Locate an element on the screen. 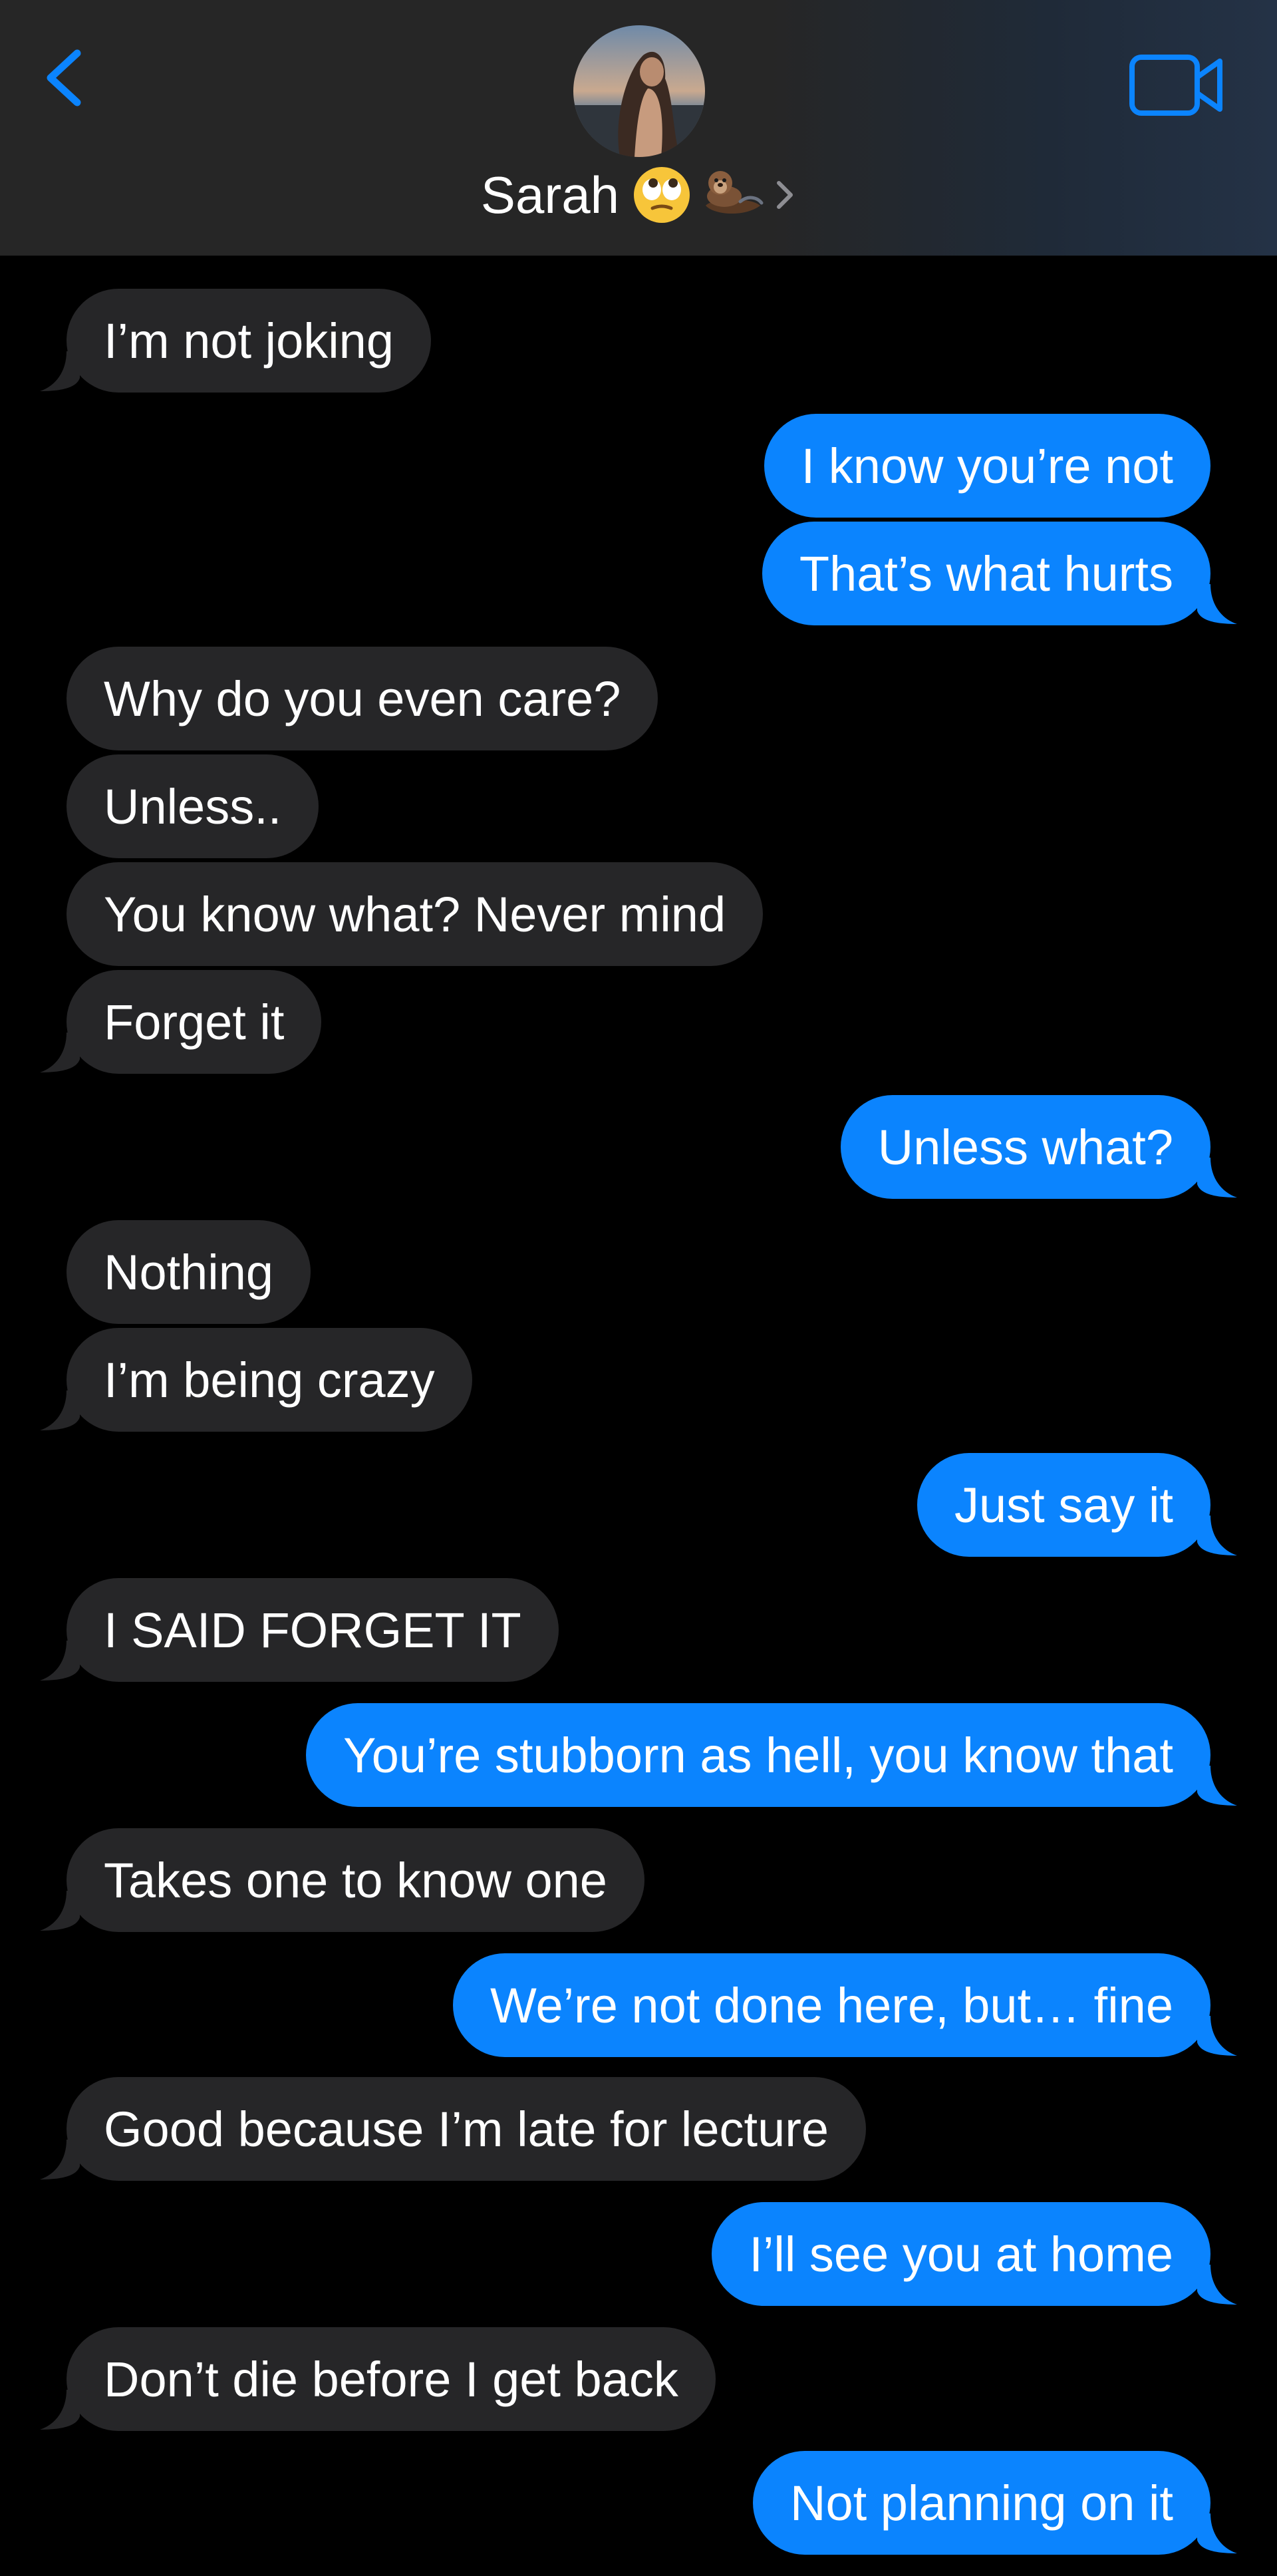  message-bubble-incoming: Why do you even care? is located at coordinates (362, 698).